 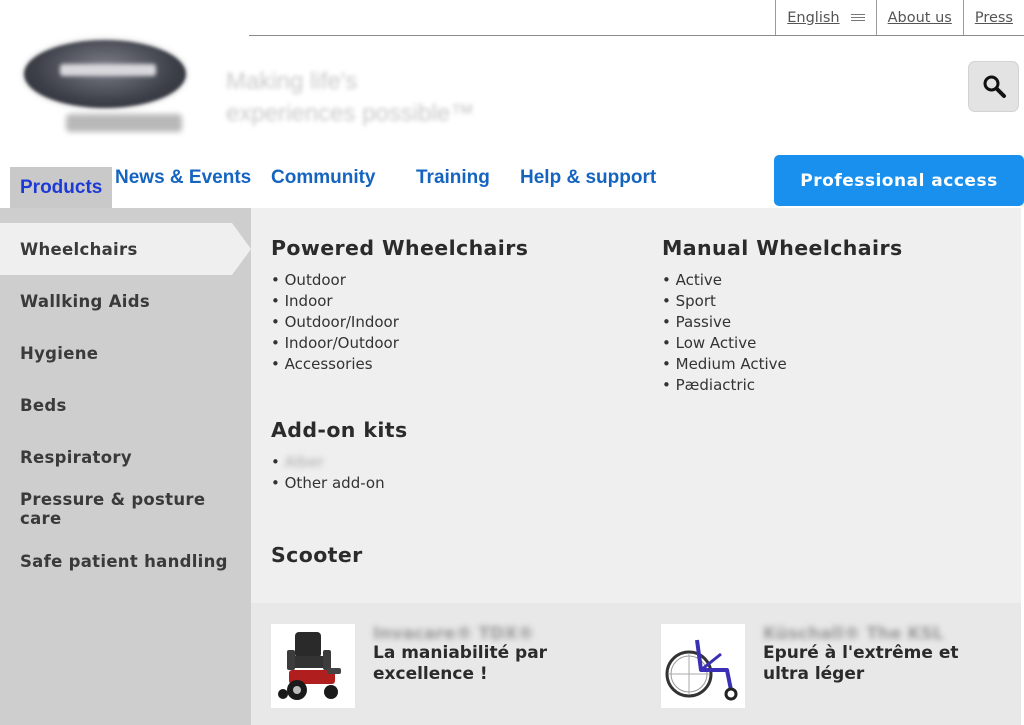 What do you see at coordinates (782, 364) in the screenshot?
I see `list-item: Medium Active` at bounding box center [782, 364].